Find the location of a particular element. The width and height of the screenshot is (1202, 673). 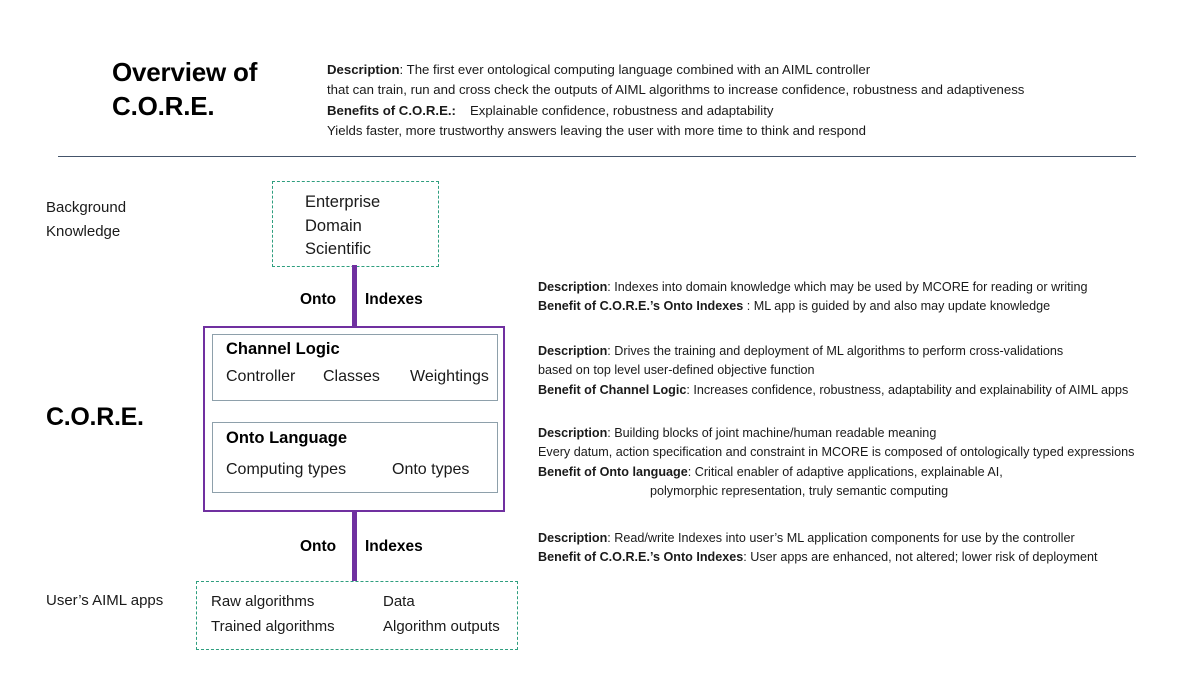

connector-caption-top-onto: Onto is located at coordinates (318, 299).